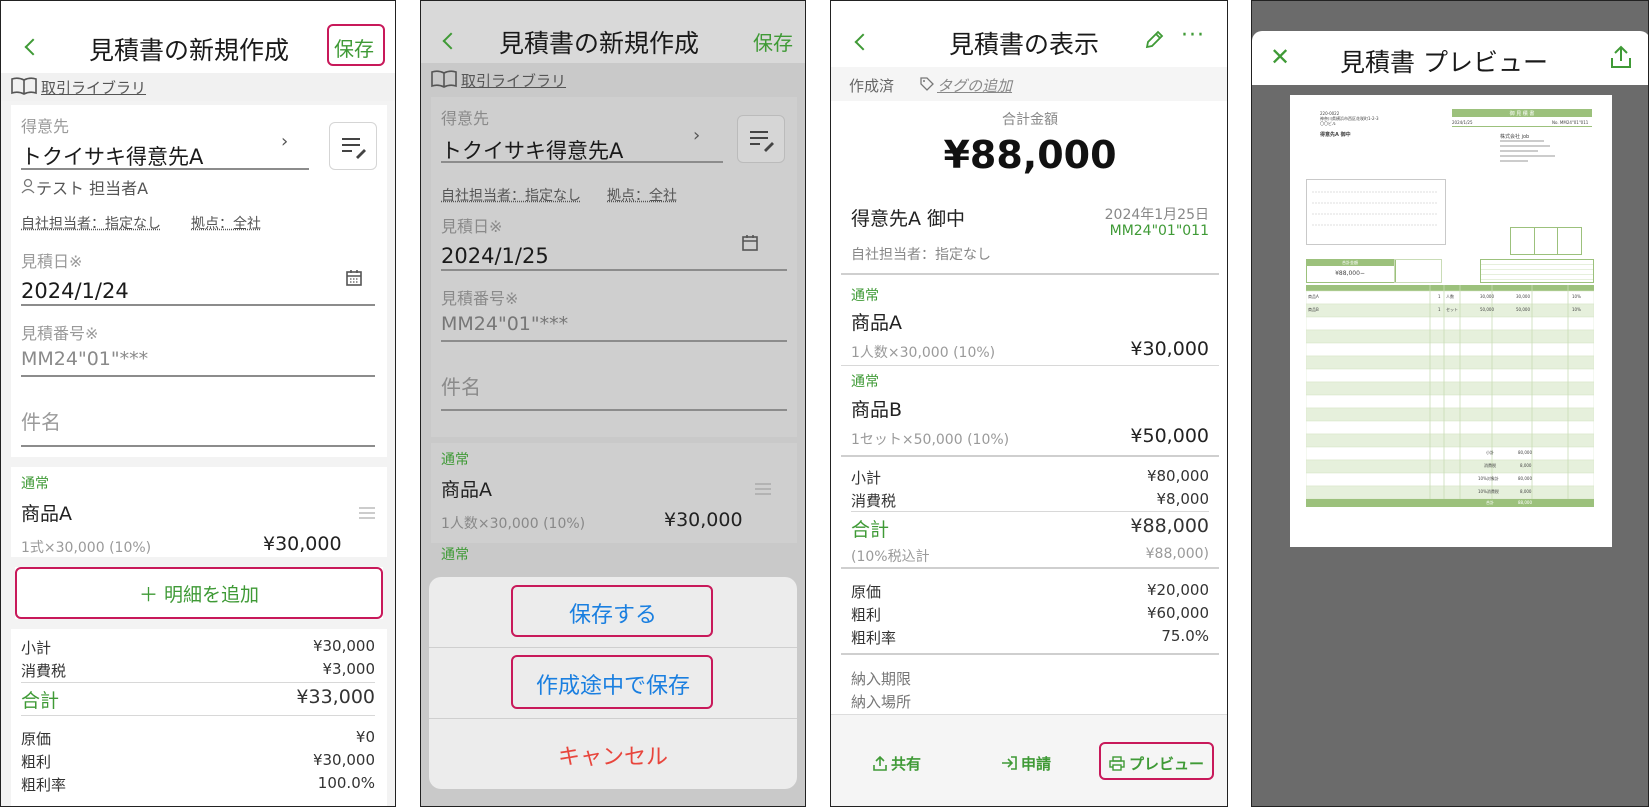 This screenshot has width=1650, height=809. Describe the element at coordinates (612, 611) in the screenshot. I see `sheet-save-highlight` at that location.